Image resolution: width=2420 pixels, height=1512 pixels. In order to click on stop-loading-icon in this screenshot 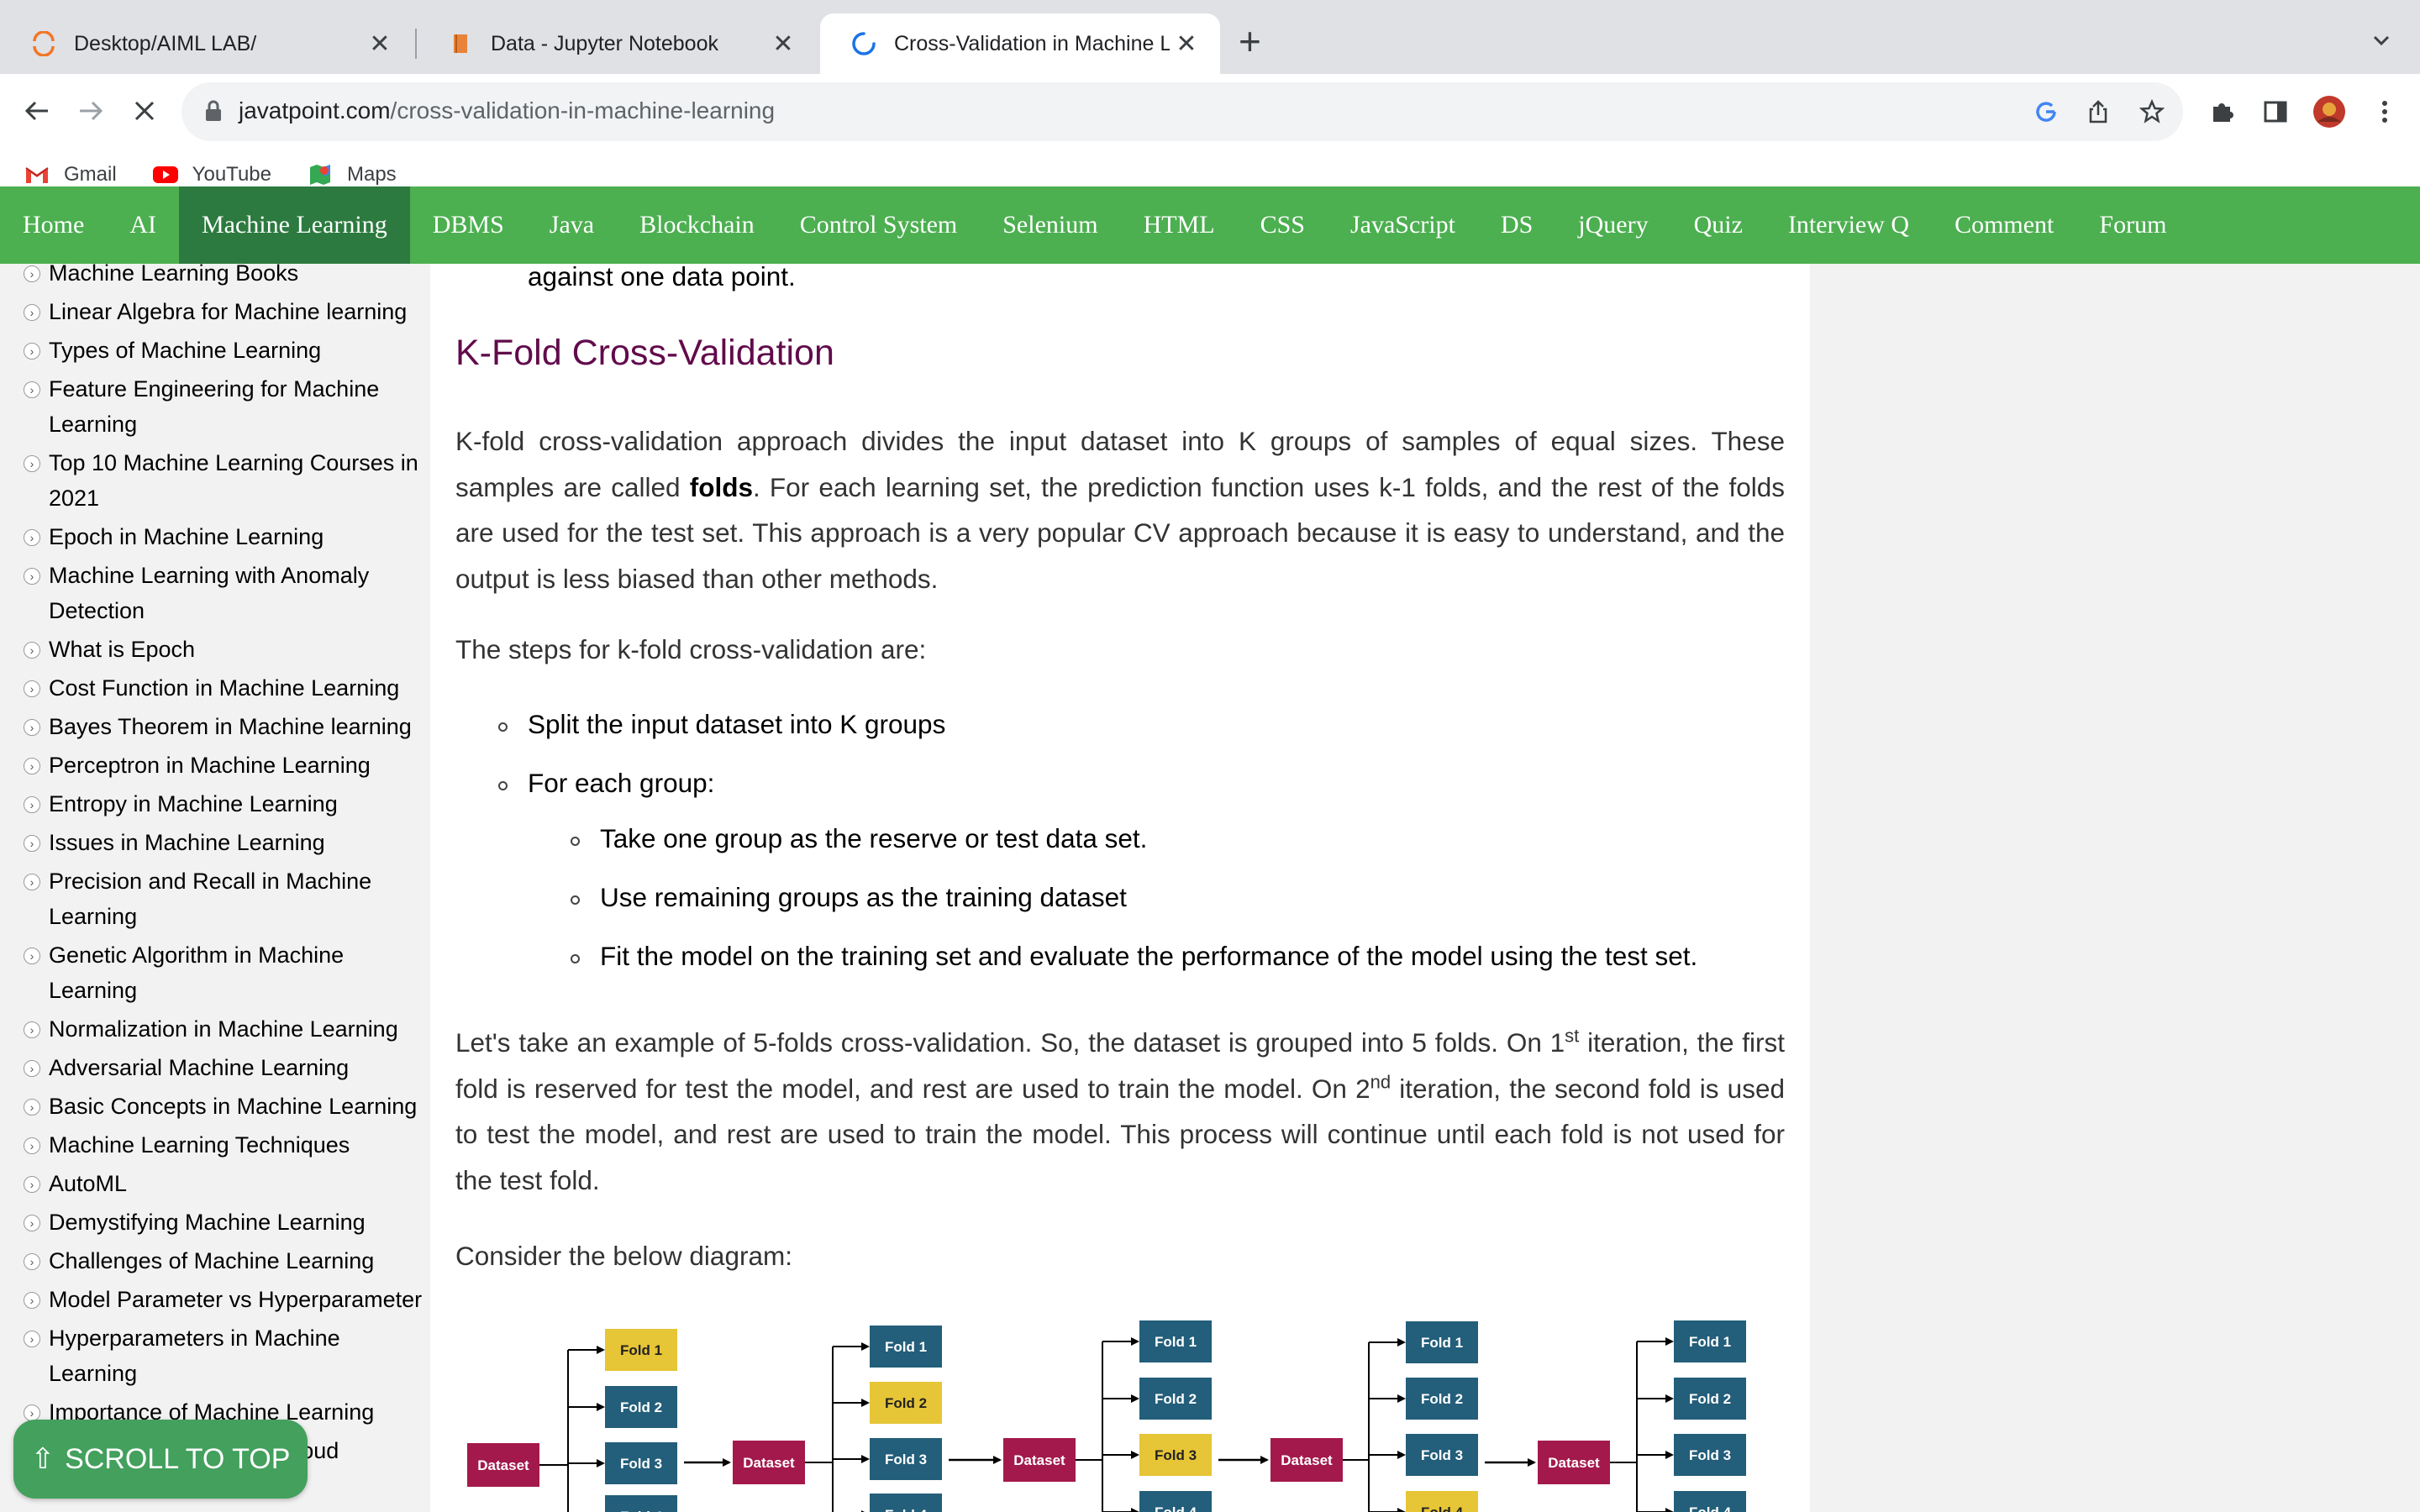, I will do `click(144, 110)`.